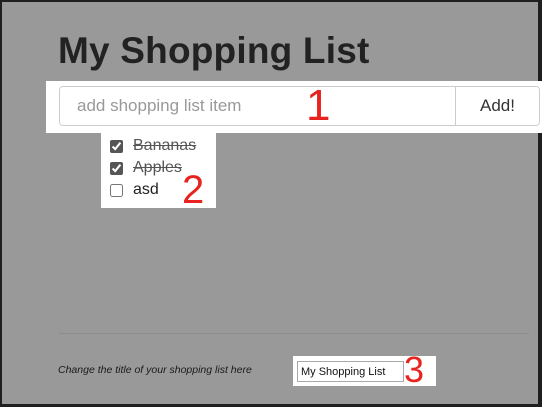 This screenshot has width=548, height=412. Describe the element at coordinates (214, 50) in the screenshot. I see `page-title: My Shopping List` at that location.